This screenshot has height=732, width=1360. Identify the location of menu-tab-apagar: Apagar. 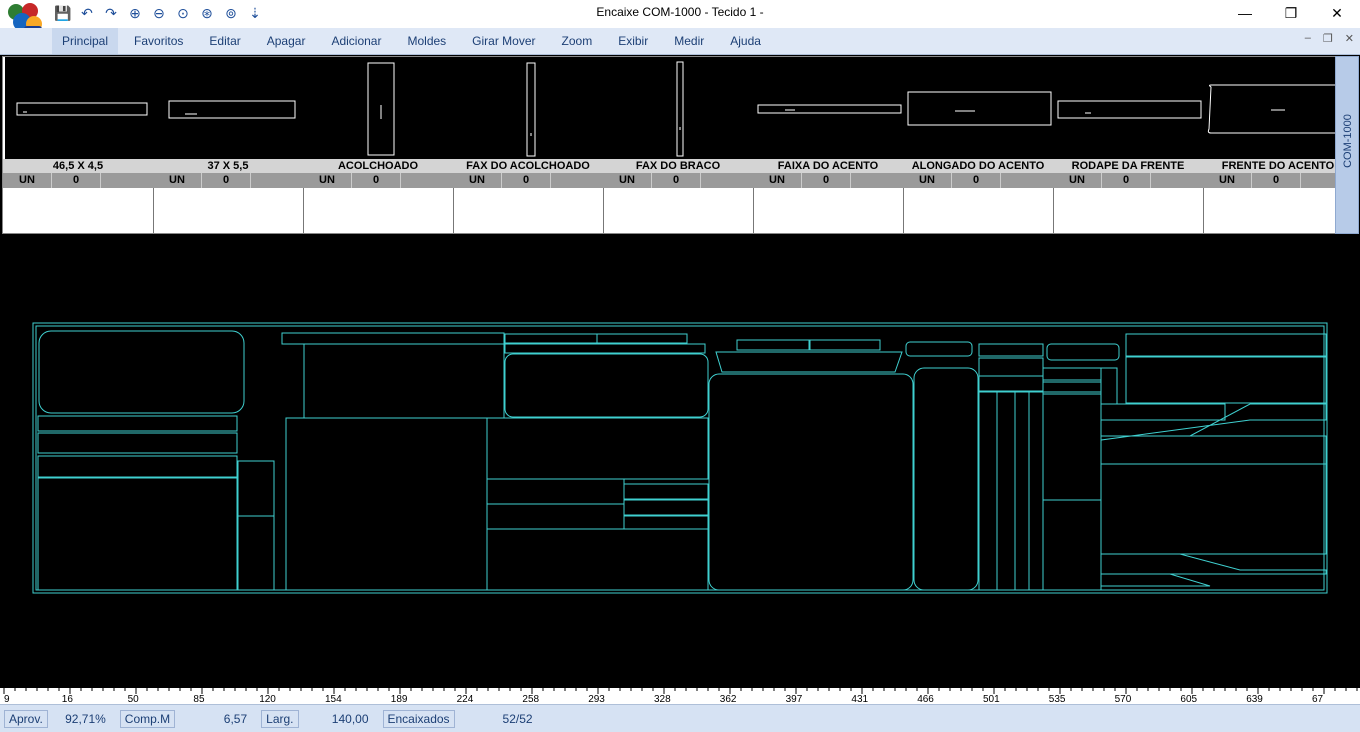
(286, 41).